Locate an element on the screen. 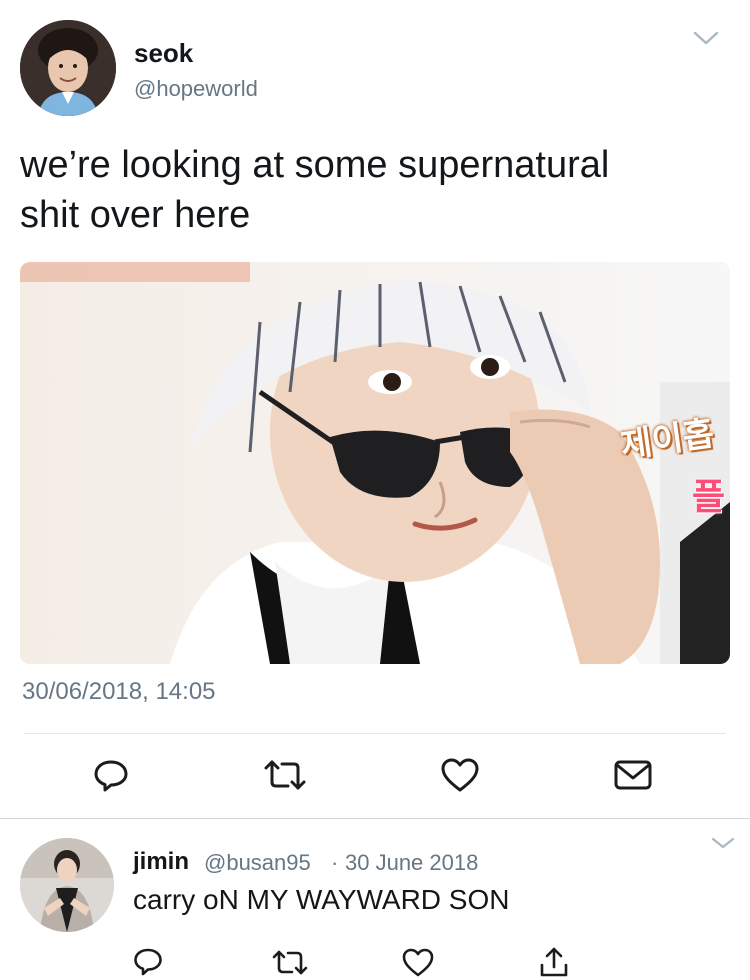 Image resolution: width=750 pixels, height=980 pixels. author-handle: @hopeworld is located at coordinates (196, 89).